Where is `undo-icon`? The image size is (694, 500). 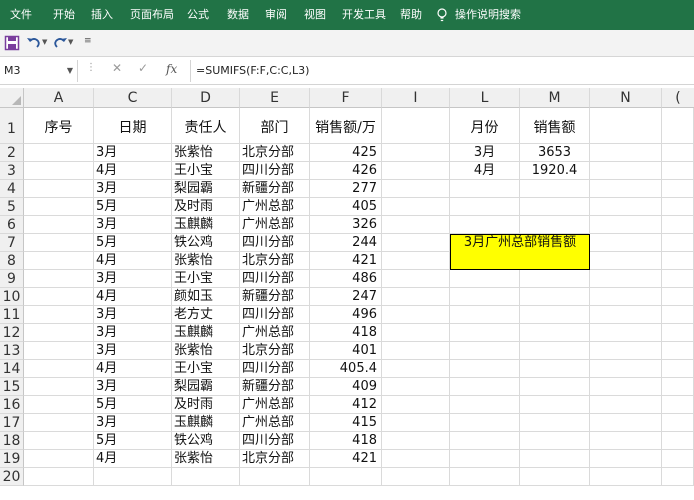 undo-icon is located at coordinates (34, 43).